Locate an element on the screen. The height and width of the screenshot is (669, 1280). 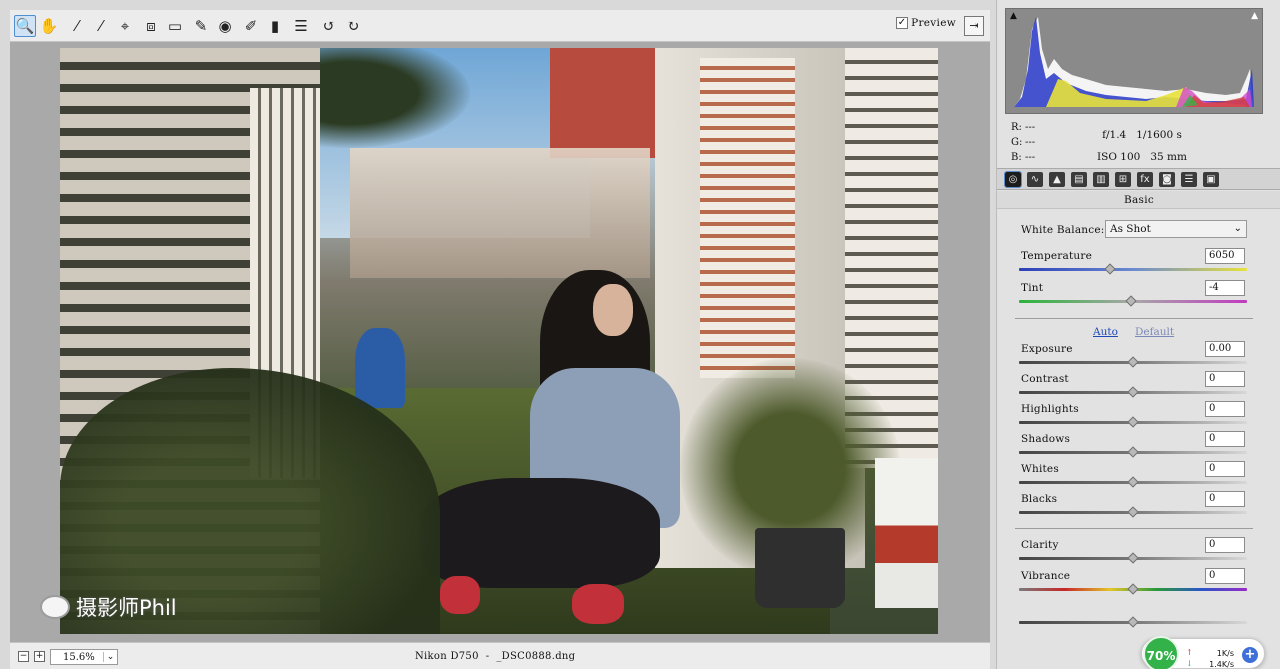
preferences-tool-icon: ☰ is located at coordinates (301, 26).